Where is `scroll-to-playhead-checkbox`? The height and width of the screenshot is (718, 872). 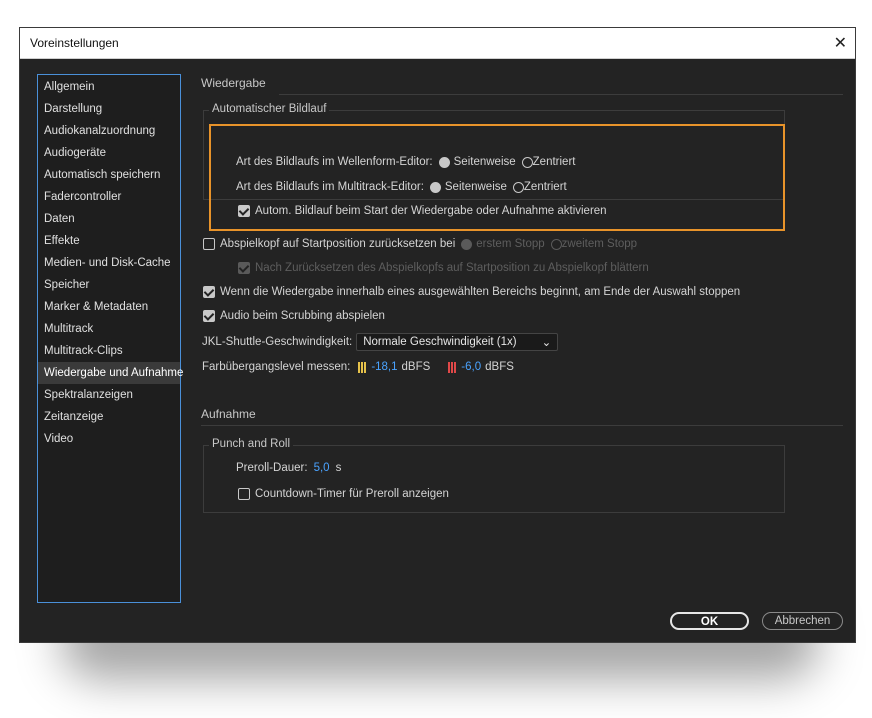 scroll-to-playhead-checkbox is located at coordinates (244, 268).